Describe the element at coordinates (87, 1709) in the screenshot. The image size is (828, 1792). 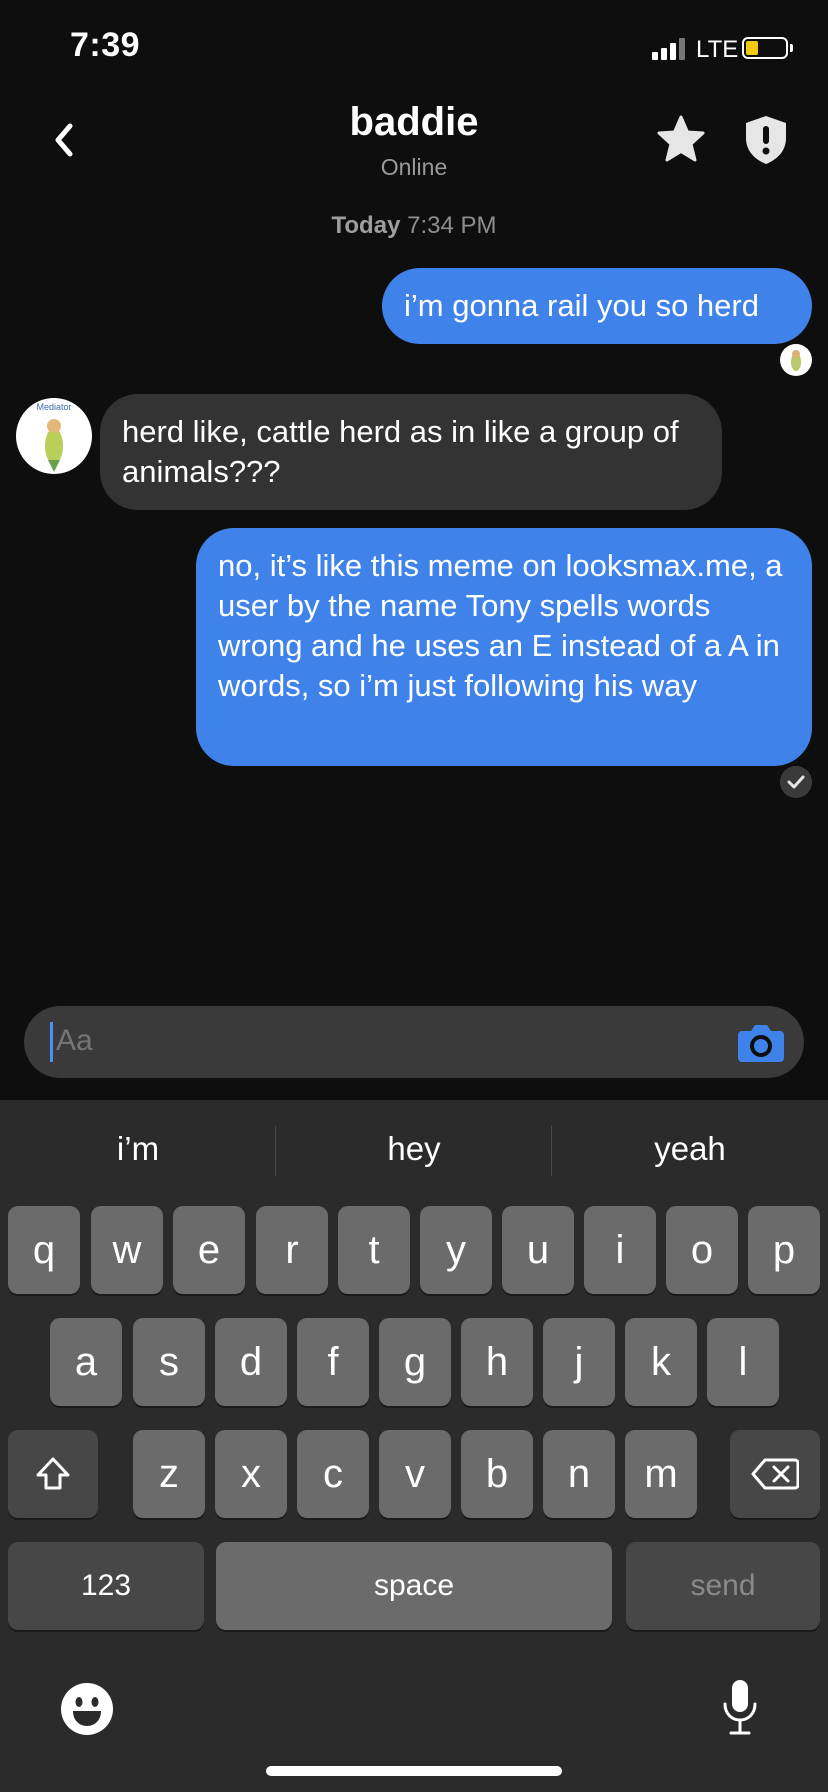
I see `emoji-icon` at that location.